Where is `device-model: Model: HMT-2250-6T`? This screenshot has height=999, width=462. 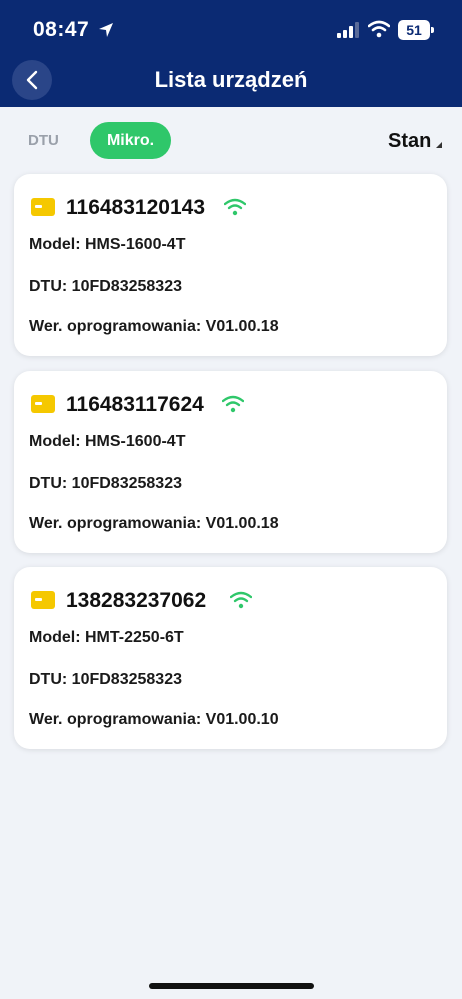 device-model: Model: HMT-2250-6T is located at coordinates (106, 638).